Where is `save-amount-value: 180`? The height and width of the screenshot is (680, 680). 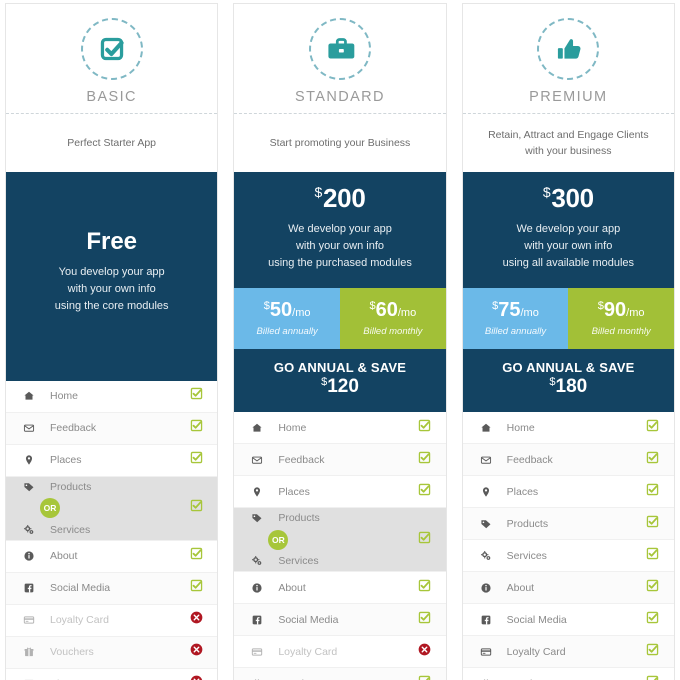 save-amount-value: 180 is located at coordinates (571, 387).